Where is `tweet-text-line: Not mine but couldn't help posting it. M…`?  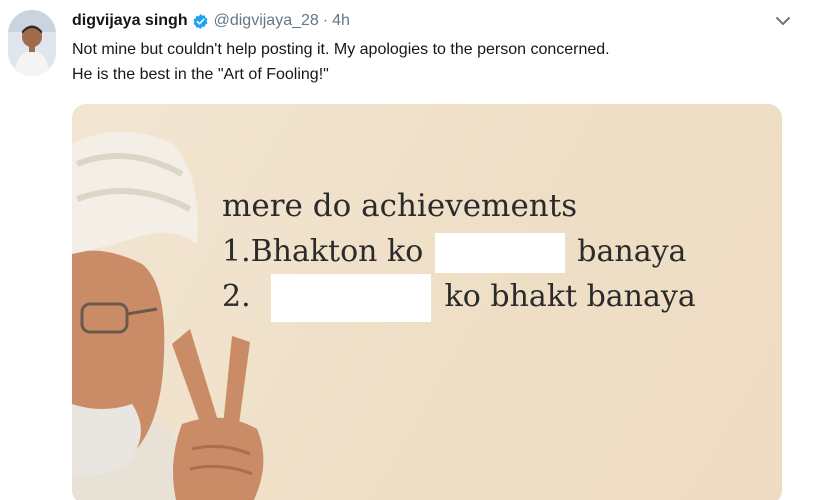 tweet-text-line: Not mine but couldn't help posting it. M… is located at coordinates (341, 49).